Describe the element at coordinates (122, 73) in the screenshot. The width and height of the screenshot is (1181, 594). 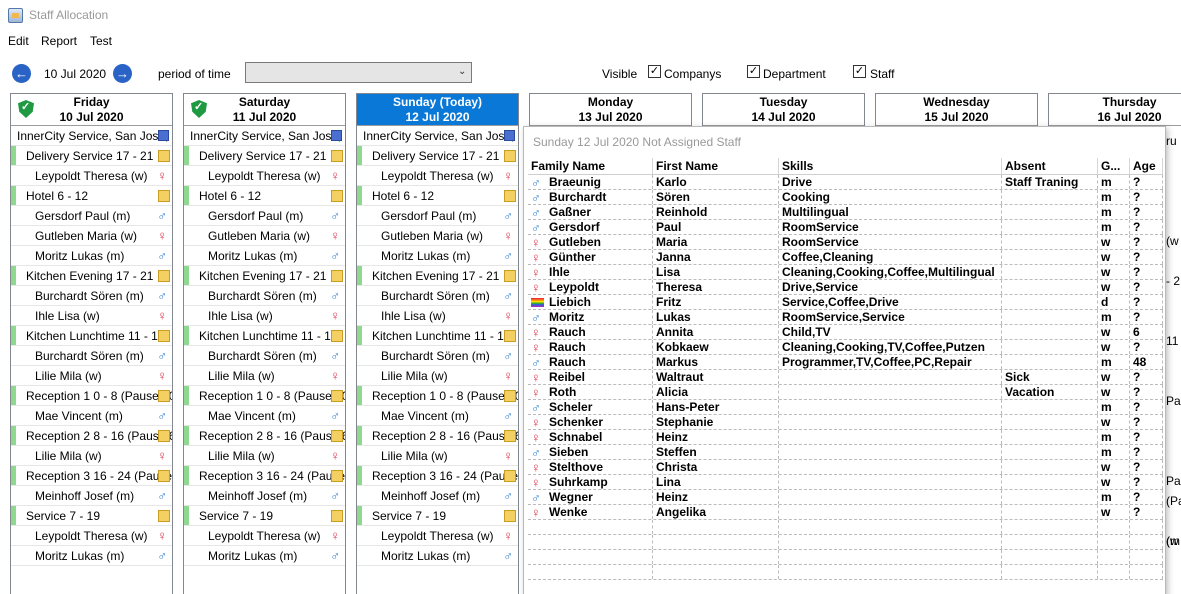
I see `next-date-arrow-icon: →` at that location.